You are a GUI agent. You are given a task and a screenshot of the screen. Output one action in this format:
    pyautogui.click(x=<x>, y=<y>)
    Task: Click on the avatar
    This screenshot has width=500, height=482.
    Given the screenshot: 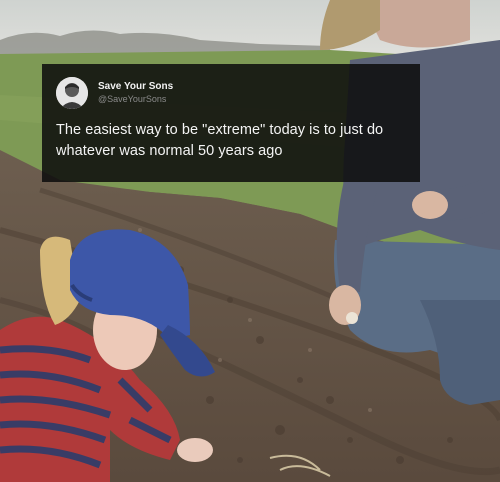 What is the action you would take?
    pyautogui.click(x=72, y=93)
    